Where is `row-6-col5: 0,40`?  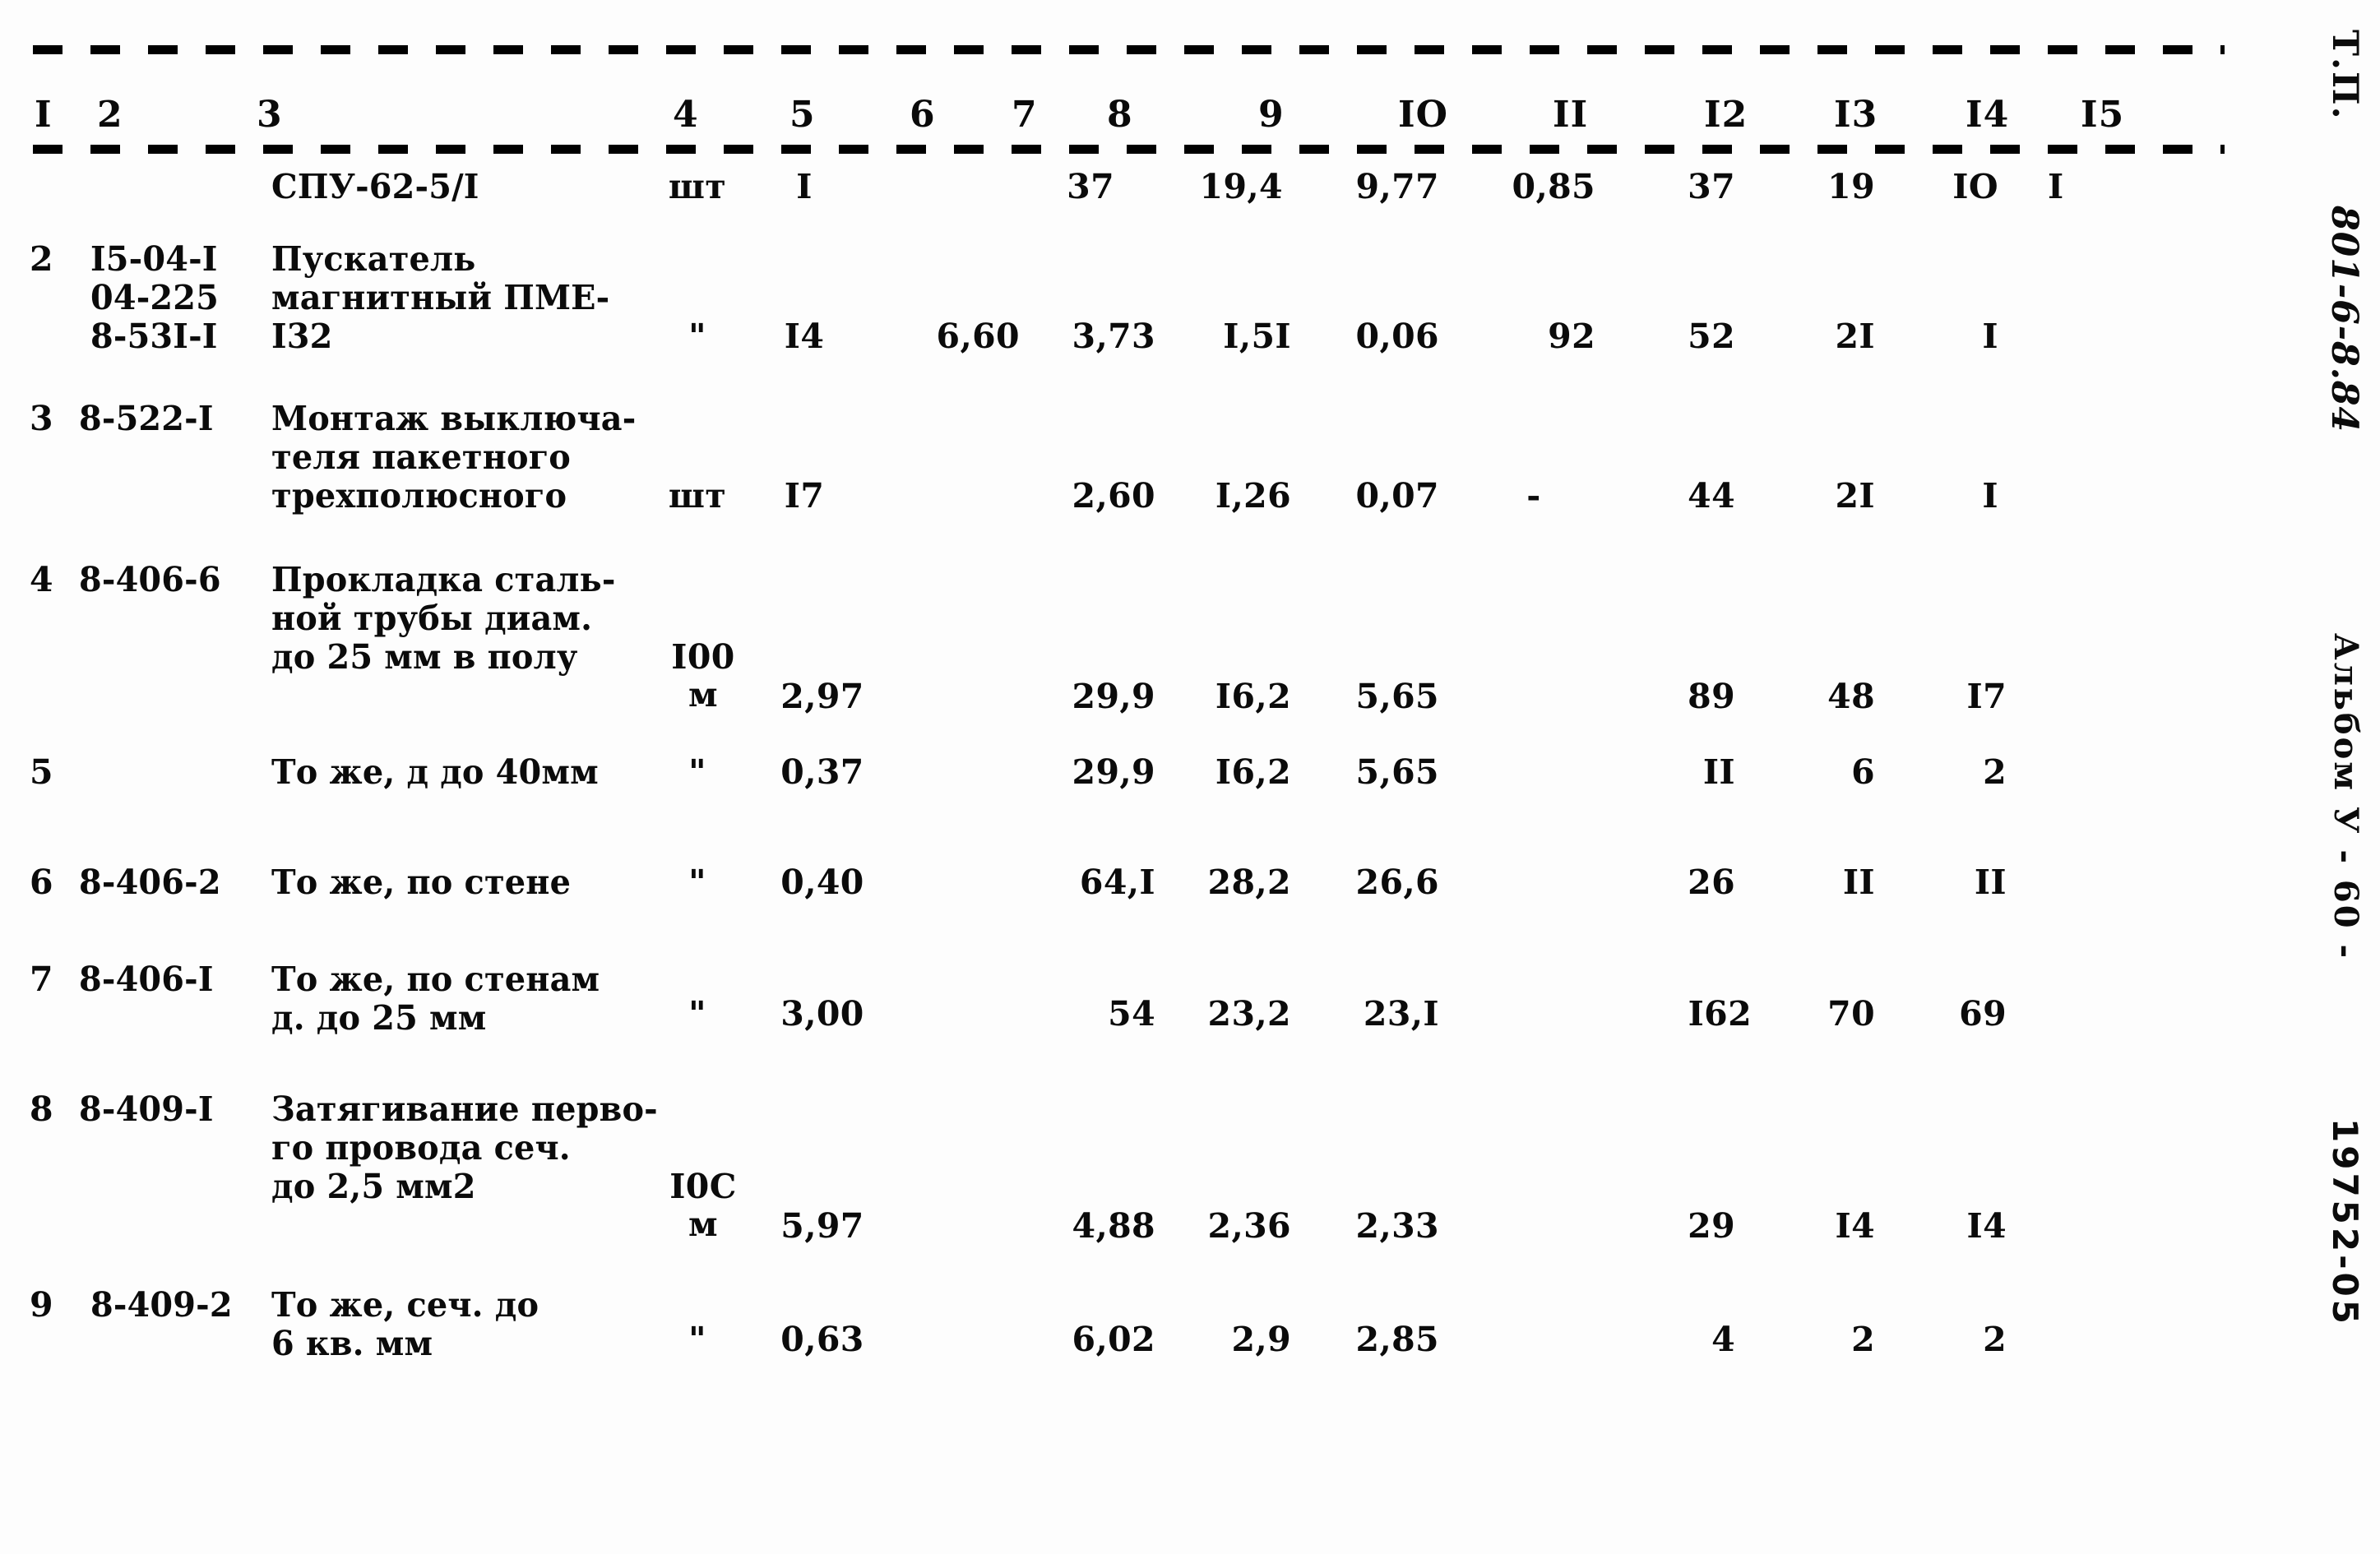 row-6-col5: 0,40 is located at coordinates (822, 882).